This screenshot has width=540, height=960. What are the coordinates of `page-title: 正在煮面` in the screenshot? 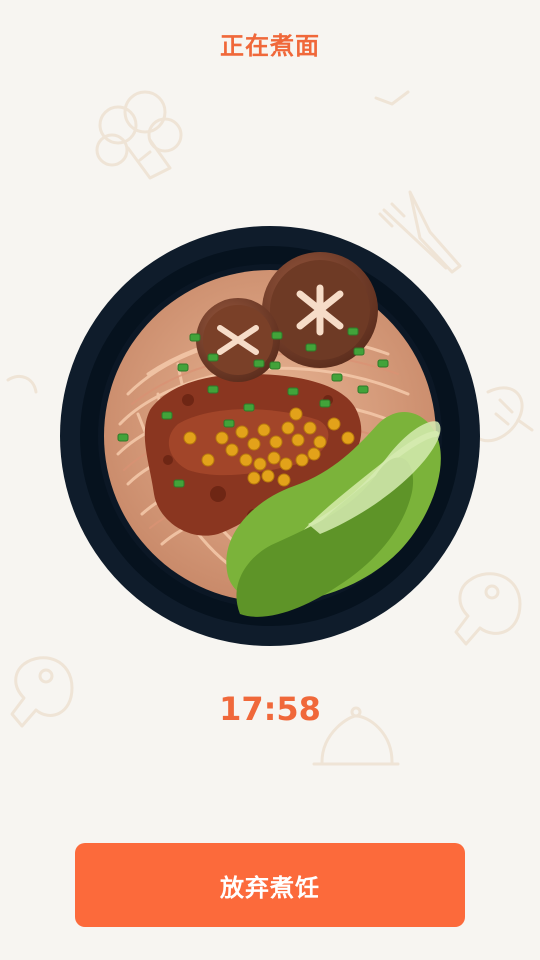 It's located at (270, 46).